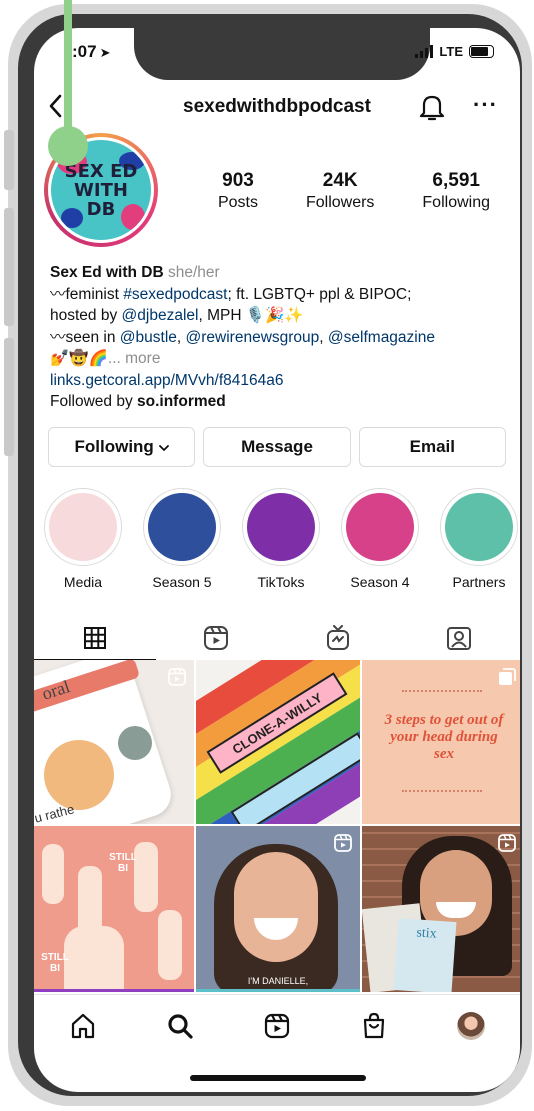 This screenshot has width=534, height=1111. What do you see at coordinates (253, 337) in the screenshot?
I see `mention-link: @rewirenewsgroup` at bounding box center [253, 337].